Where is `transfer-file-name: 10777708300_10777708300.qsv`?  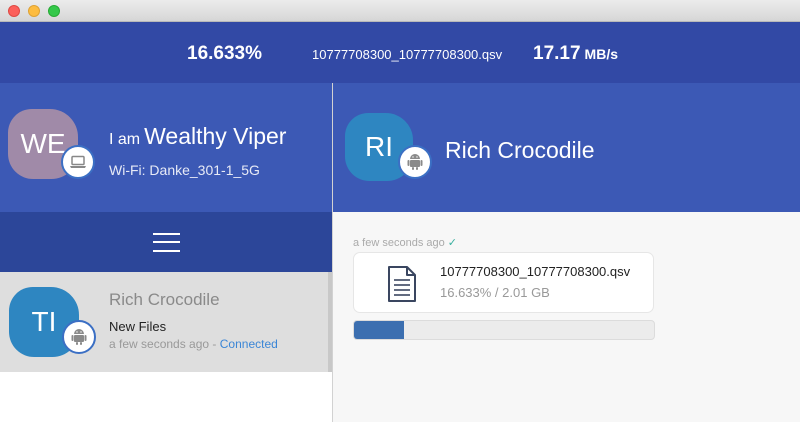
transfer-file-name: 10777708300_10777708300.qsv is located at coordinates (407, 54).